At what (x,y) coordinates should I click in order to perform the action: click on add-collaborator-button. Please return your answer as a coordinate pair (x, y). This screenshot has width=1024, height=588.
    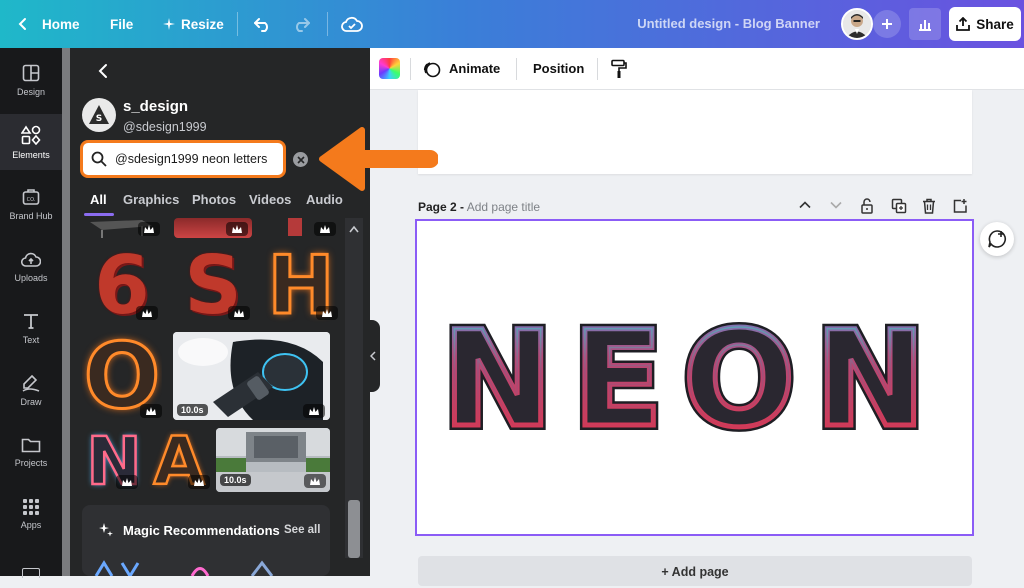
    Looking at the image, I should click on (887, 24).